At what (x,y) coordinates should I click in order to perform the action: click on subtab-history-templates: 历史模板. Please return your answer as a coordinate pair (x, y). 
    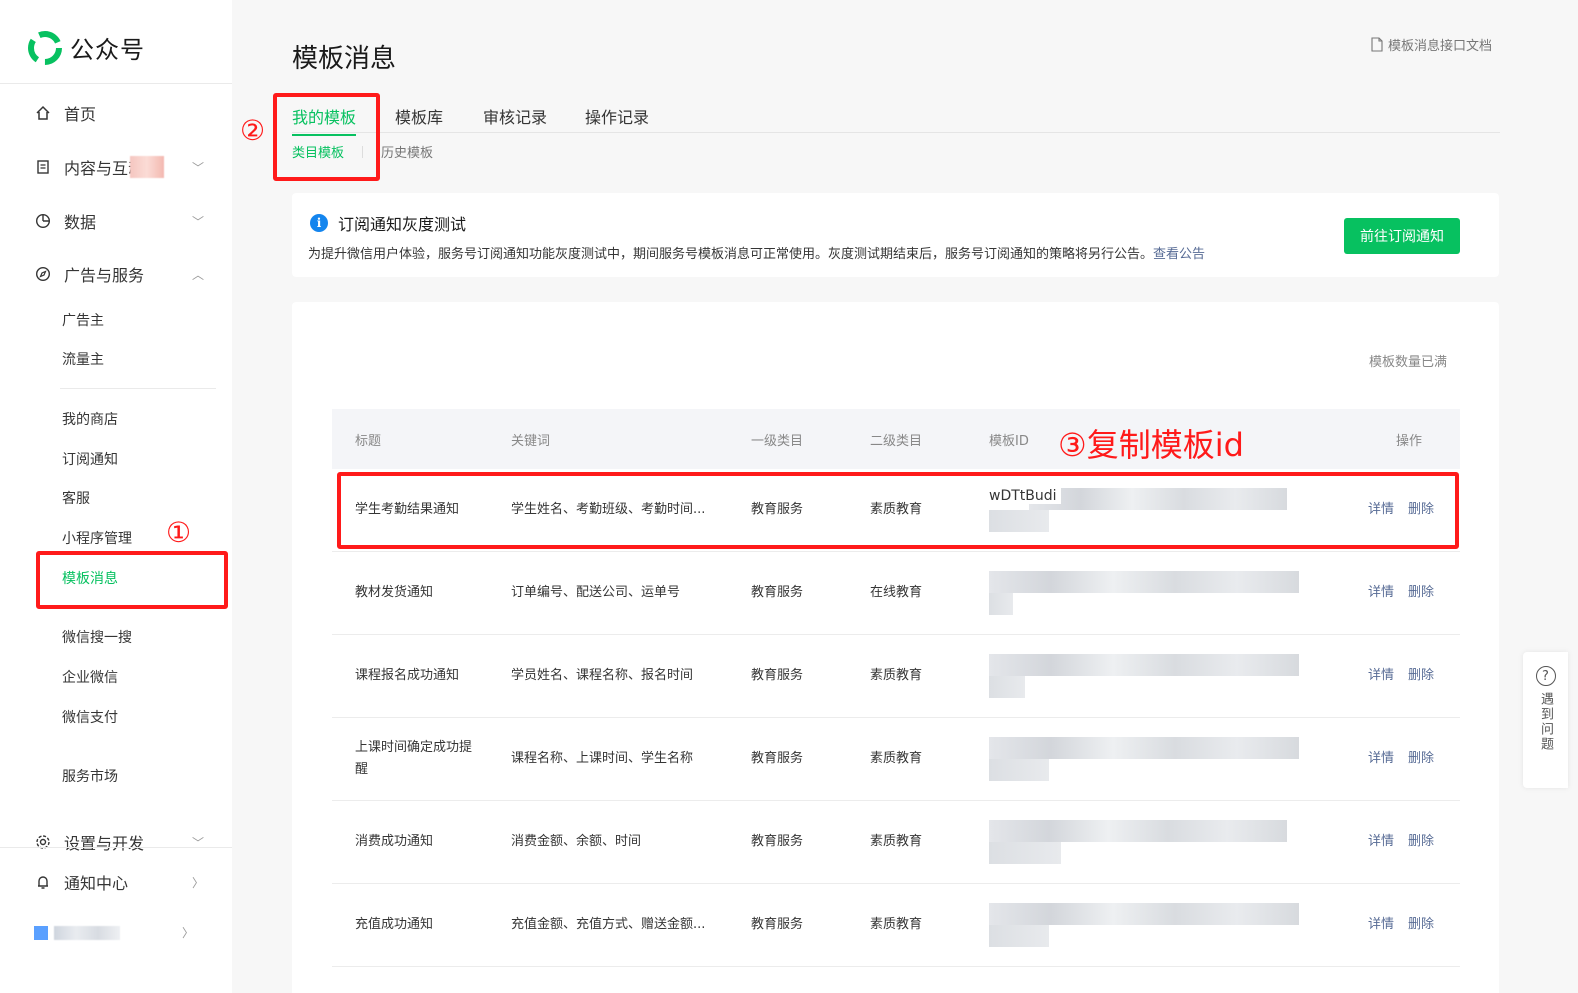
    Looking at the image, I should click on (407, 151).